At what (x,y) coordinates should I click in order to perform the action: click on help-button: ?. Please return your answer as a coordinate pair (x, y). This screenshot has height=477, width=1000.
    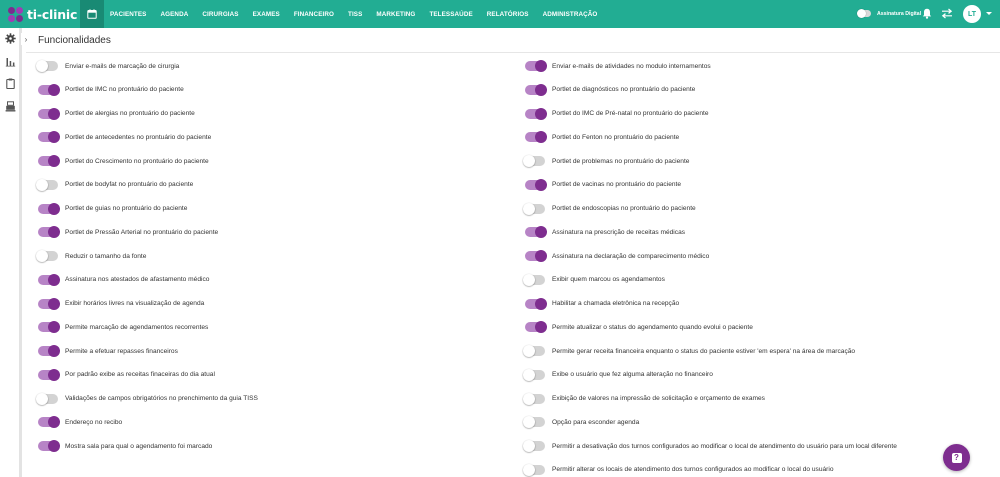
    Looking at the image, I should click on (956, 457).